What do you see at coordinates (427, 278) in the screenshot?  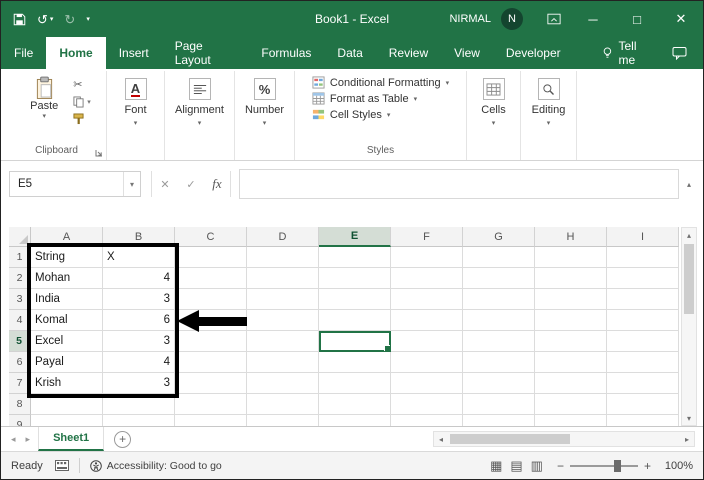 I see `cell-f2` at bounding box center [427, 278].